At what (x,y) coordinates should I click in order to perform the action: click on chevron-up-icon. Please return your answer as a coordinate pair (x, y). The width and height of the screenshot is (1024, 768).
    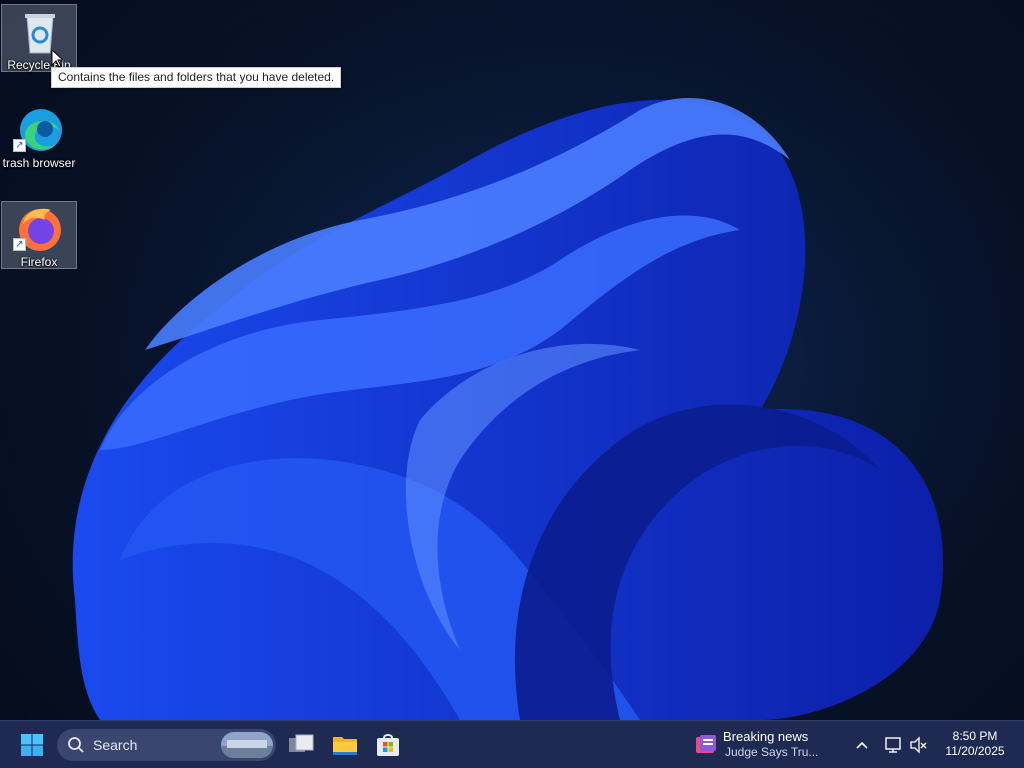
    Looking at the image, I should click on (862, 745).